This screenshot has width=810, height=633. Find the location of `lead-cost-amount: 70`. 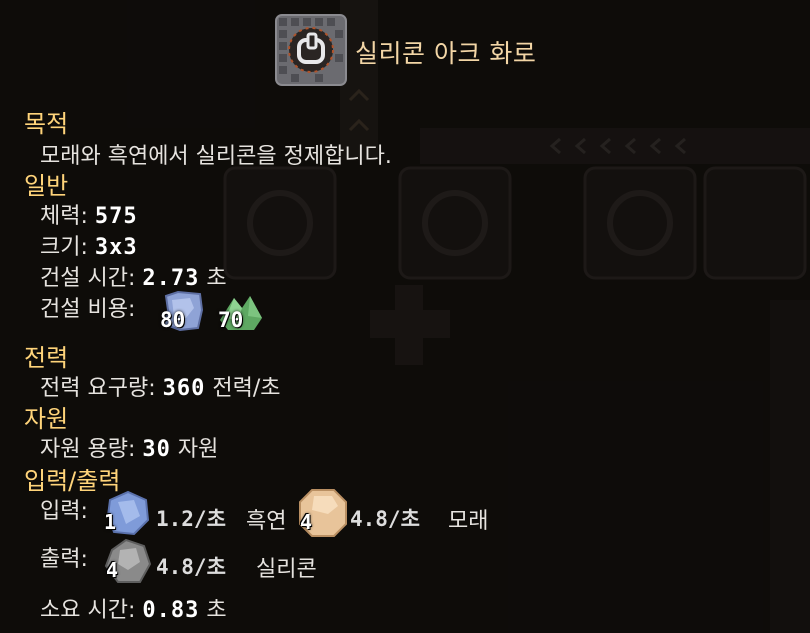

lead-cost-amount: 70 is located at coordinates (231, 320).